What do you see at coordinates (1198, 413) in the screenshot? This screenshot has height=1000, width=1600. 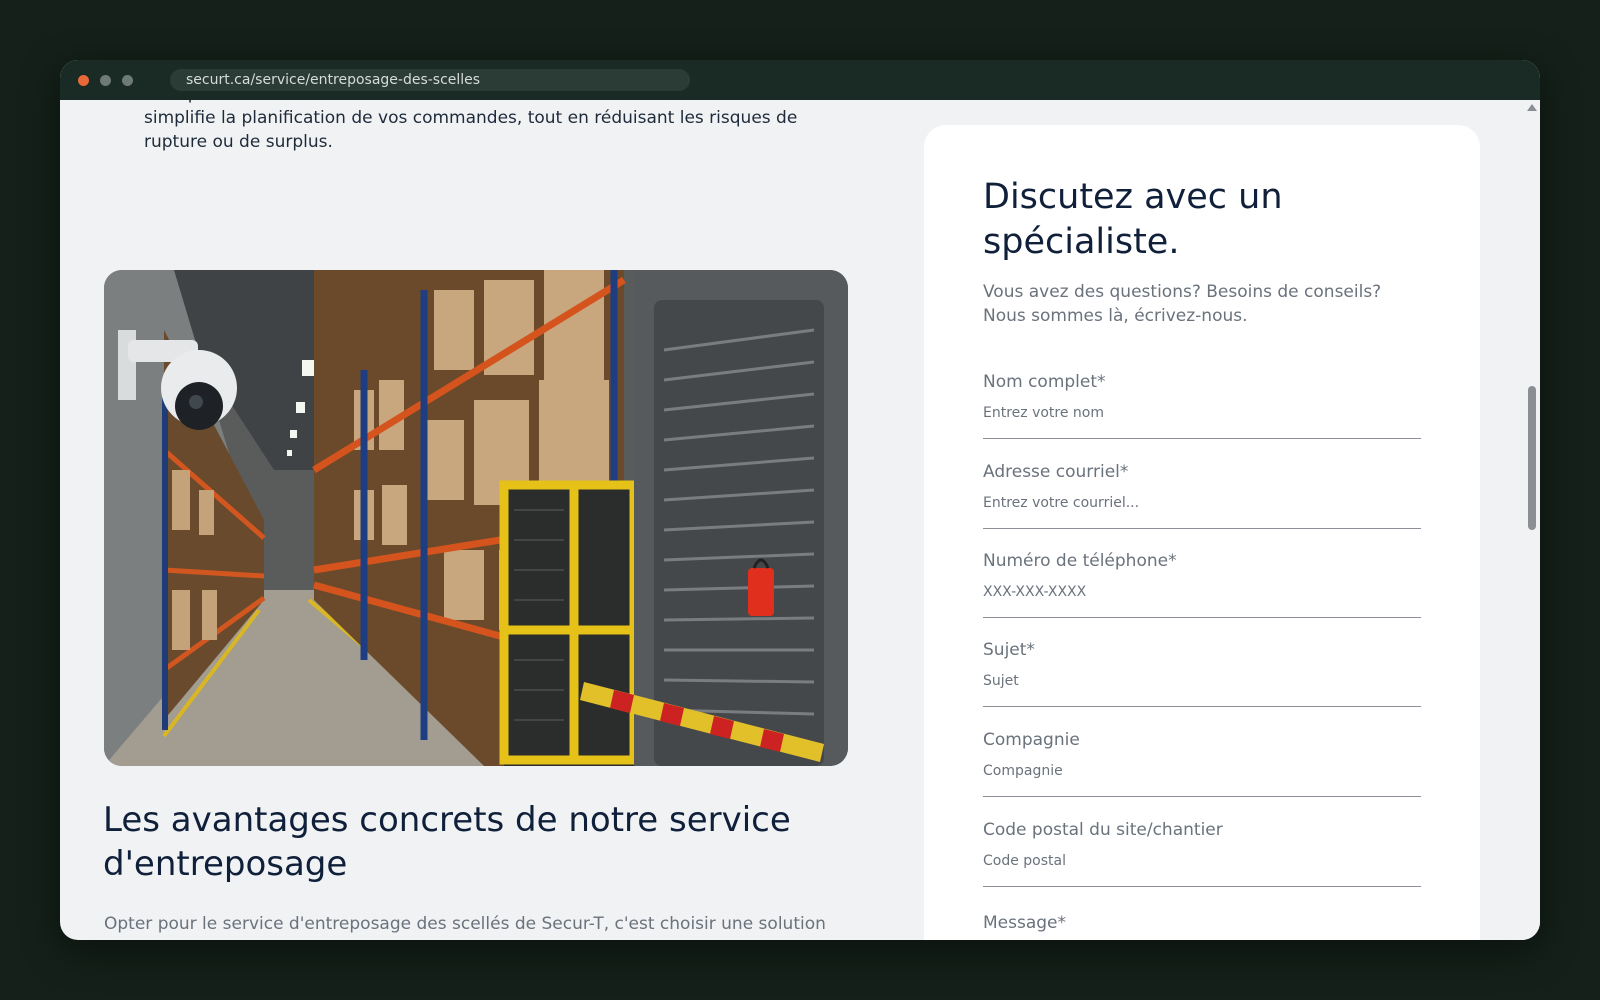 I see `full-name-input` at bounding box center [1198, 413].